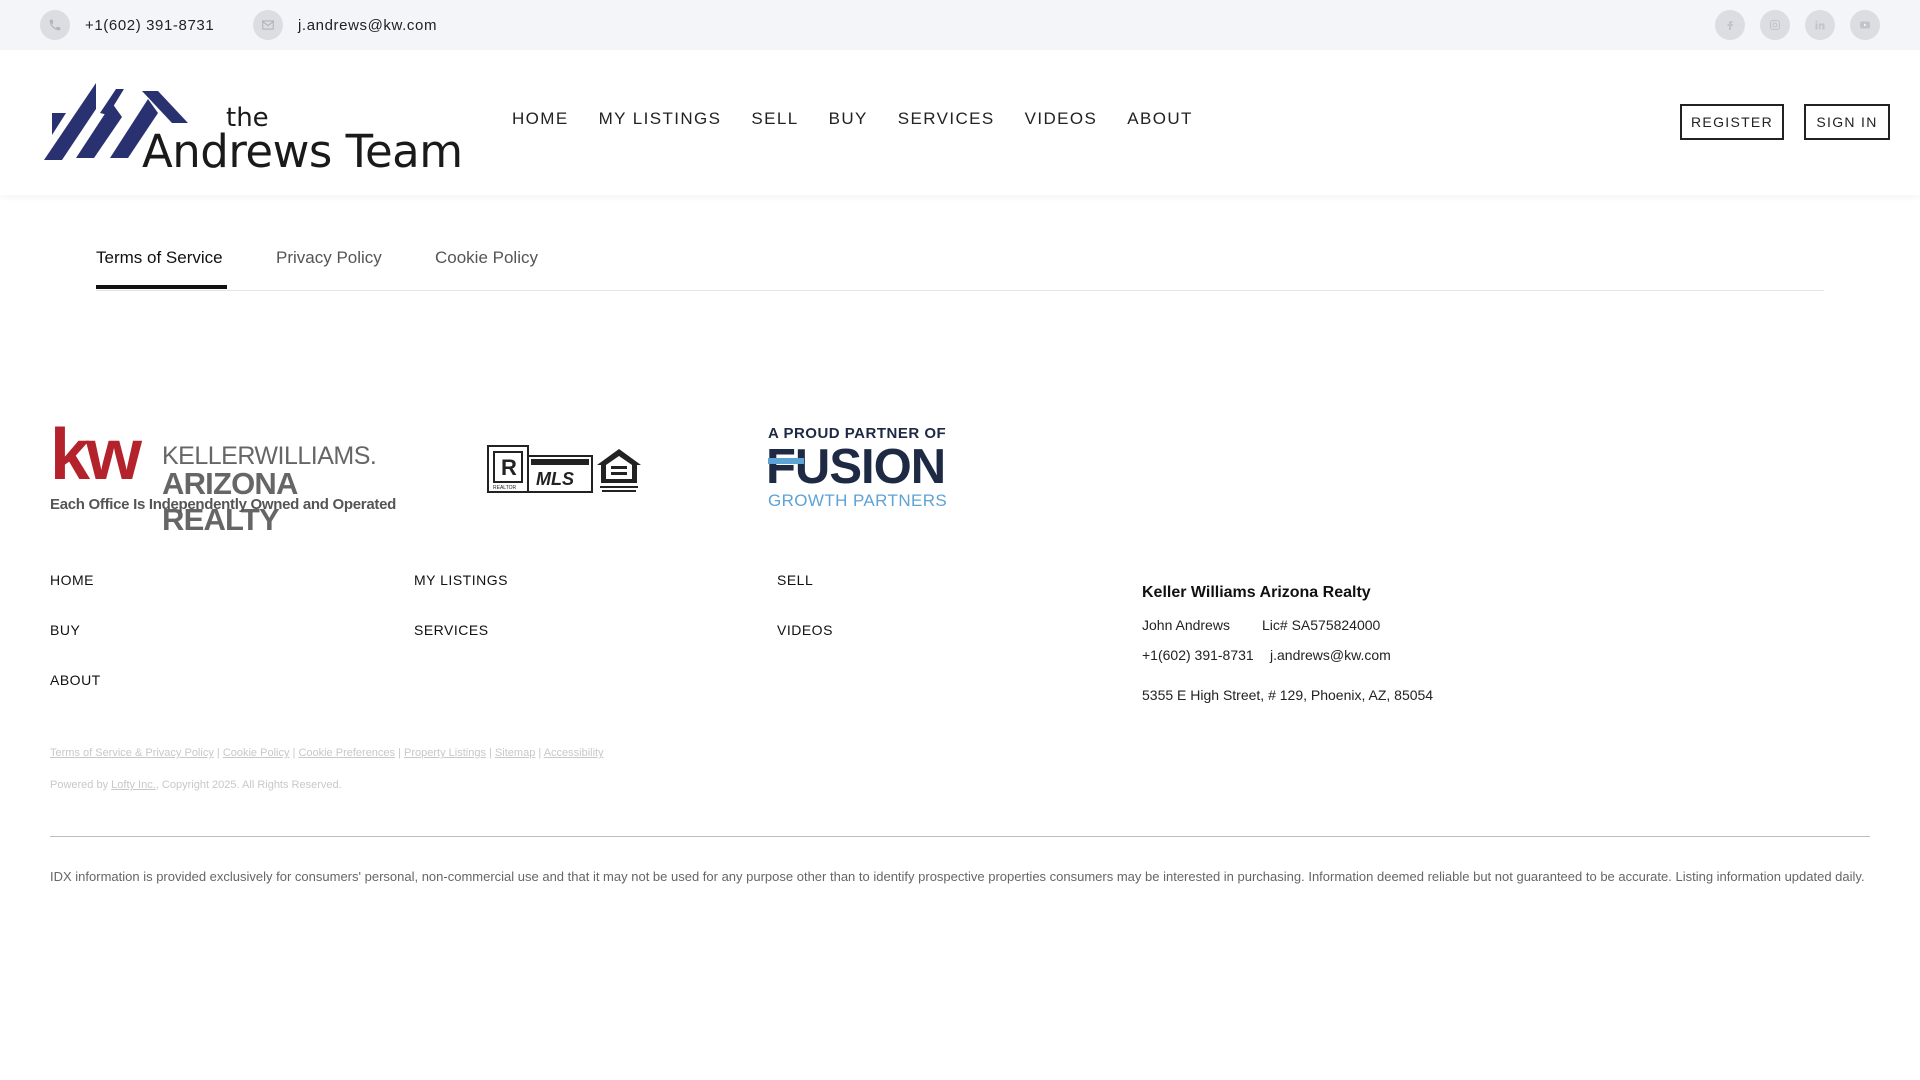 The height and width of the screenshot is (1080, 1920). What do you see at coordinates (1061, 119) in the screenshot?
I see `nav-videos: VIDEOS` at bounding box center [1061, 119].